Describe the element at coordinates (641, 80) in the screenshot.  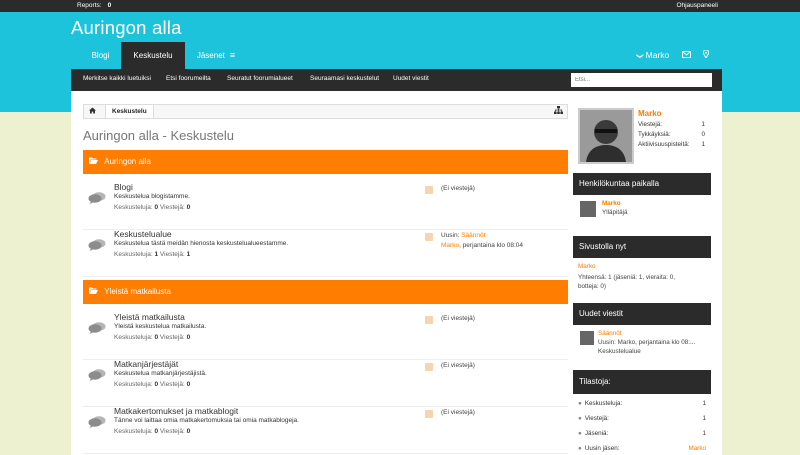
I see `search-input` at that location.